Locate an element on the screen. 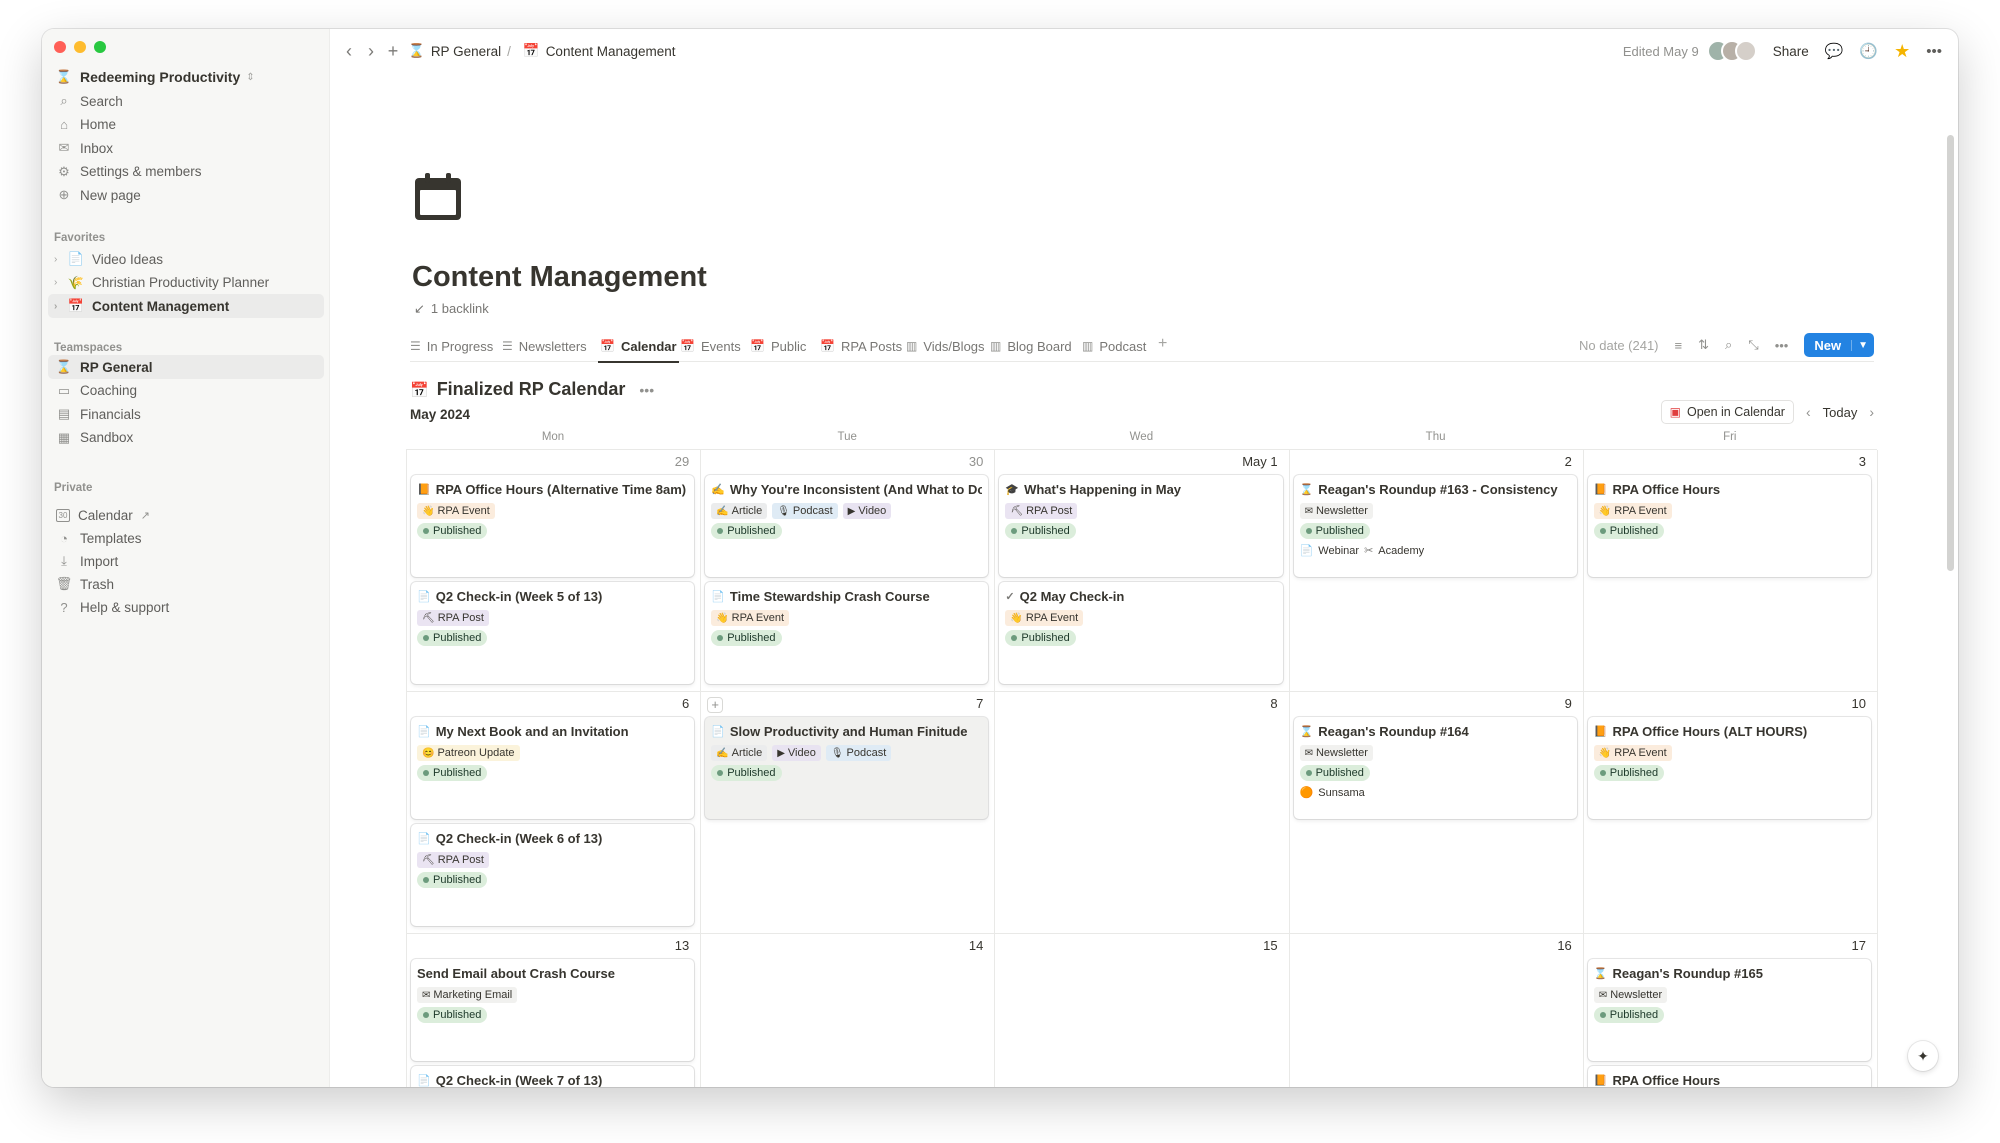  tab-rpa-posts: 📅 RPA Posts is located at coordinates (861, 346).